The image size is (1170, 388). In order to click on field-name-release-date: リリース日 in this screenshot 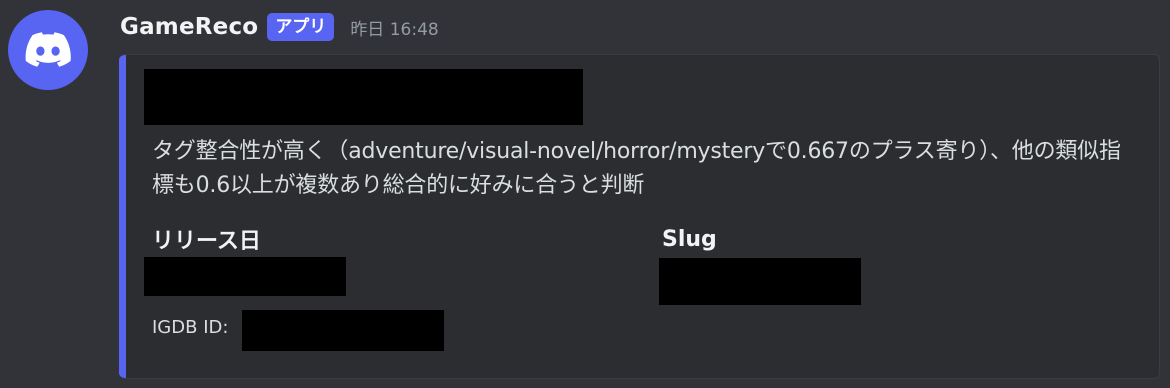, I will do `click(206, 241)`.